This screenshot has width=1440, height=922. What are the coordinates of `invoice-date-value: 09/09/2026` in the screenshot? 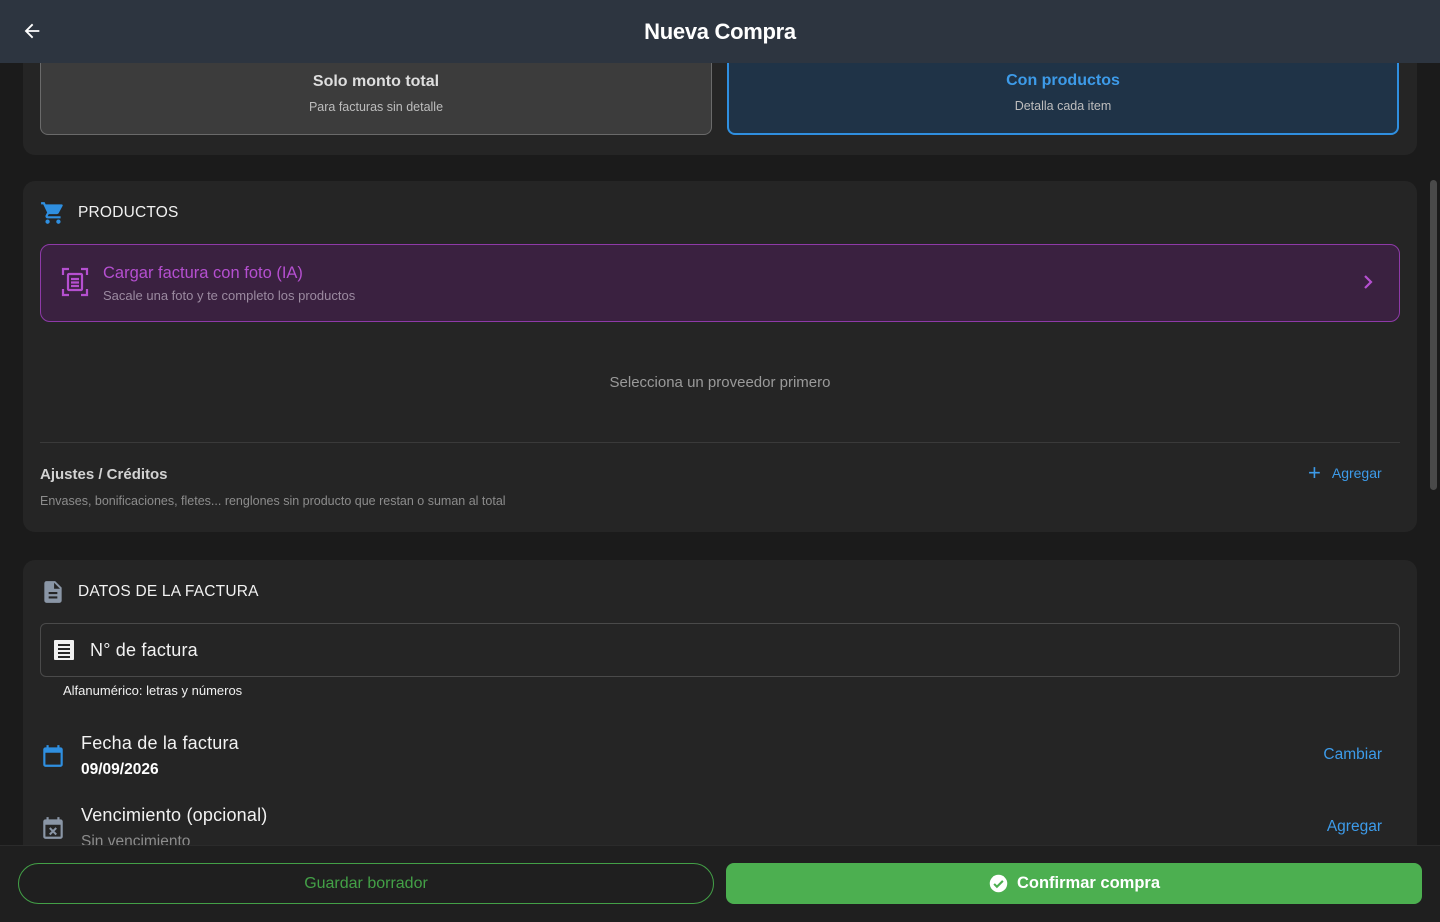 It's located at (120, 769).